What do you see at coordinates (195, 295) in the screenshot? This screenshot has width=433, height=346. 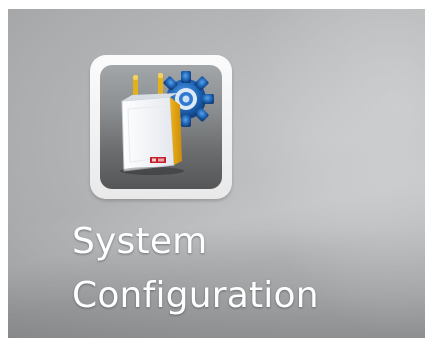 I see `shortcut-label-line2: Configuration` at bounding box center [195, 295].